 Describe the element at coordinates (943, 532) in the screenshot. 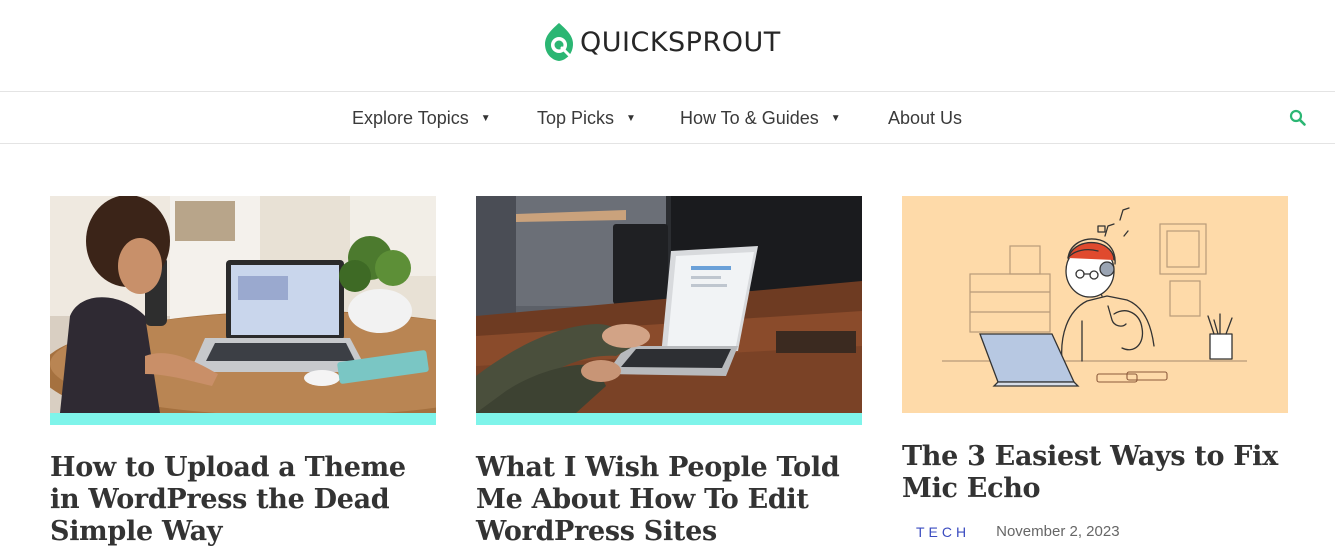

I see `category-tag: TECH` at that location.